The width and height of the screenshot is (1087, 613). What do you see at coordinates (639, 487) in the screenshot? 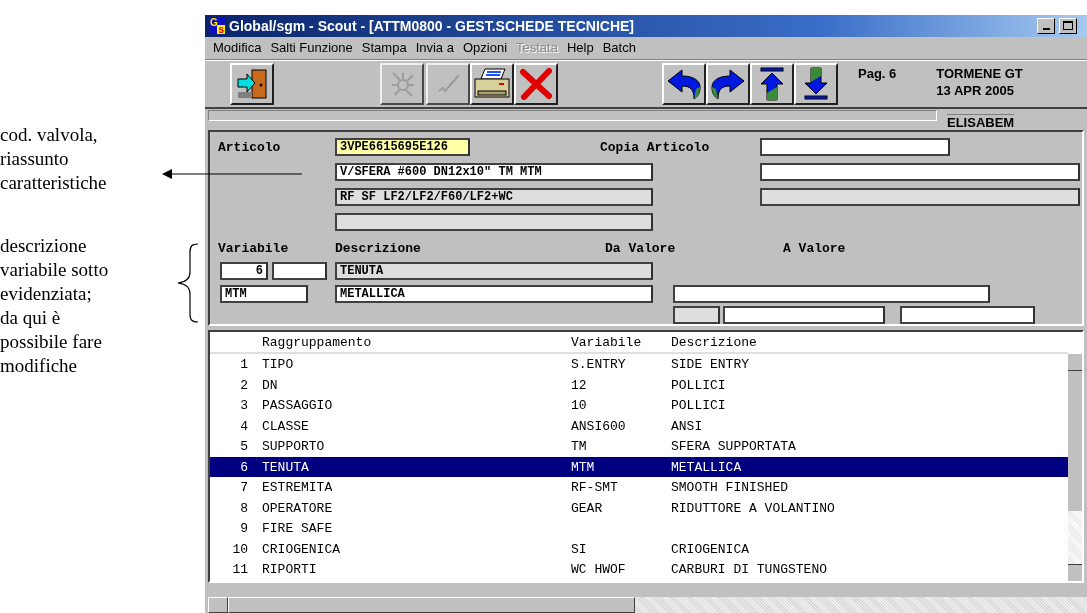
I see `list-row: 7 ESTREMITA RF-SMT SMOOTH FINISHED` at bounding box center [639, 487].